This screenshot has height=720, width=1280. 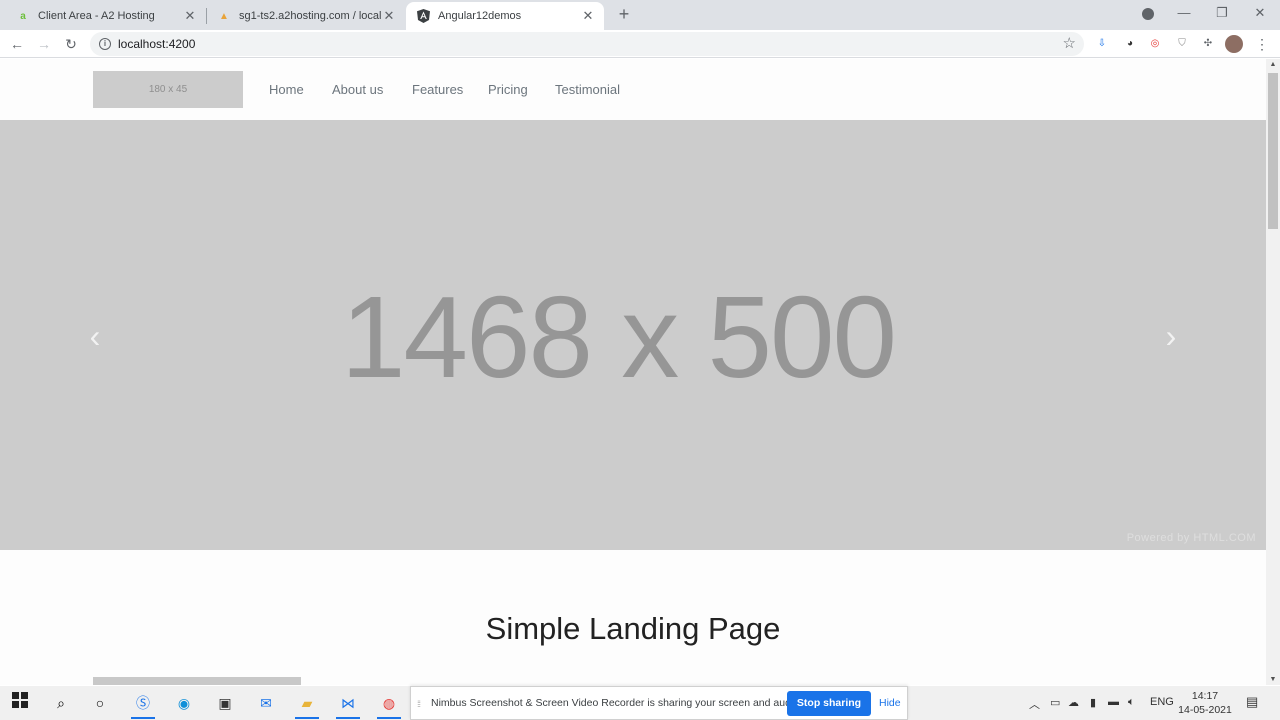 I want to click on minimize-icon: —, so click(x=1184, y=14).